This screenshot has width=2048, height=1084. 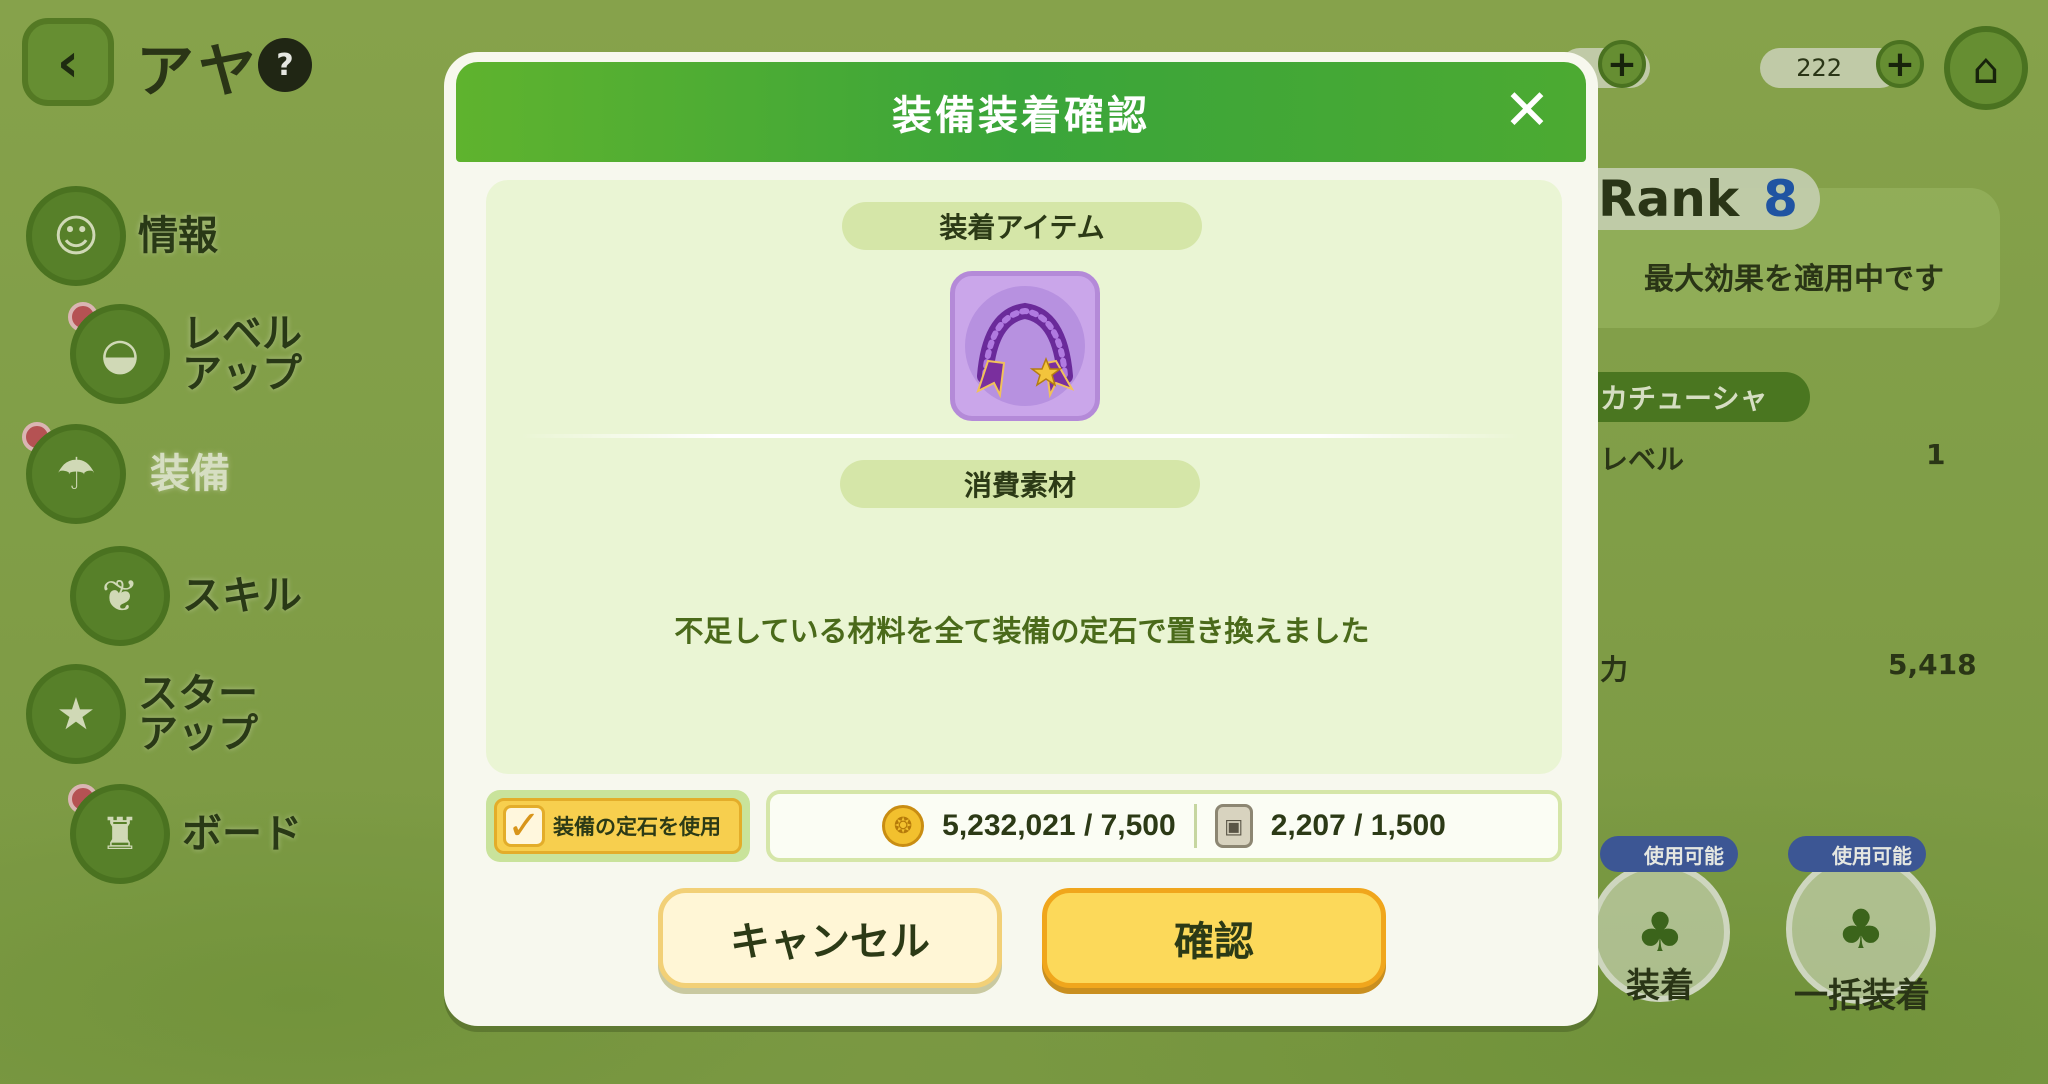 What do you see at coordinates (1020, 484) in the screenshot?
I see `consume-section-title: 消費素材` at bounding box center [1020, 484].